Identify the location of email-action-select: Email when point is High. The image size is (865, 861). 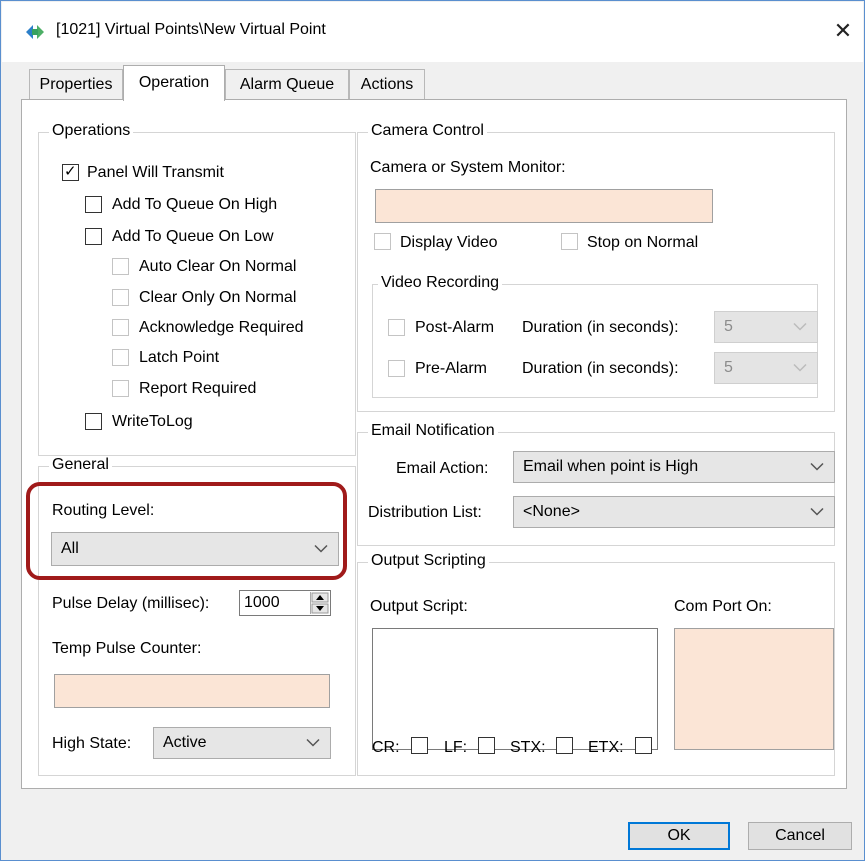
(674, 467).